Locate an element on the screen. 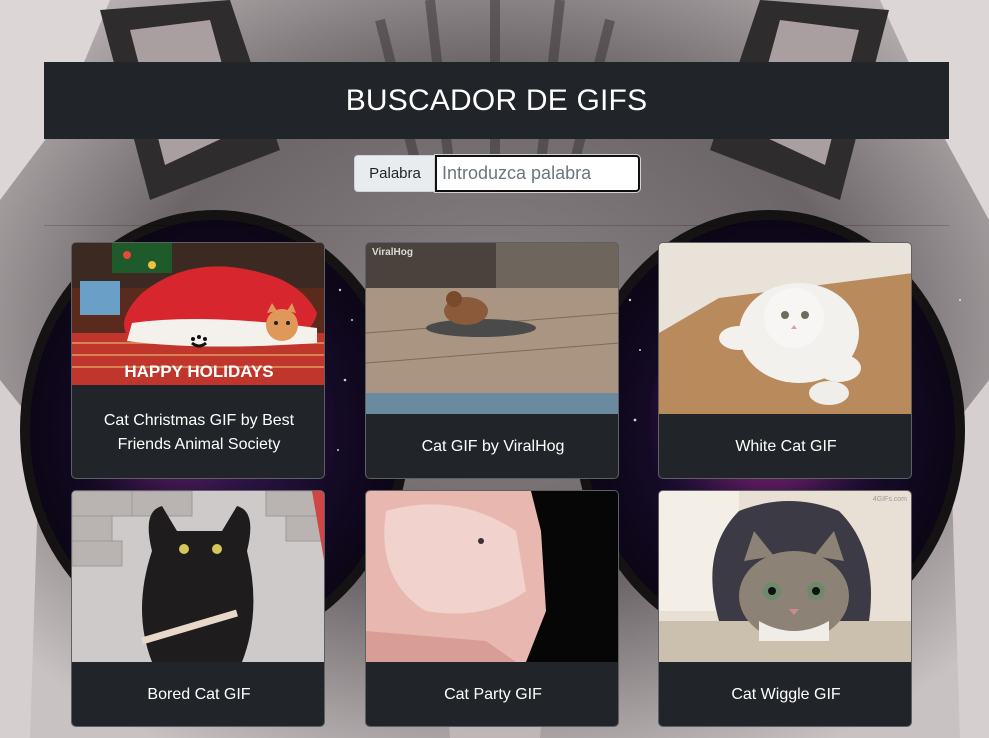  gif-image-viralhog-cat: ViralHog is located at coordinates (492, 328).